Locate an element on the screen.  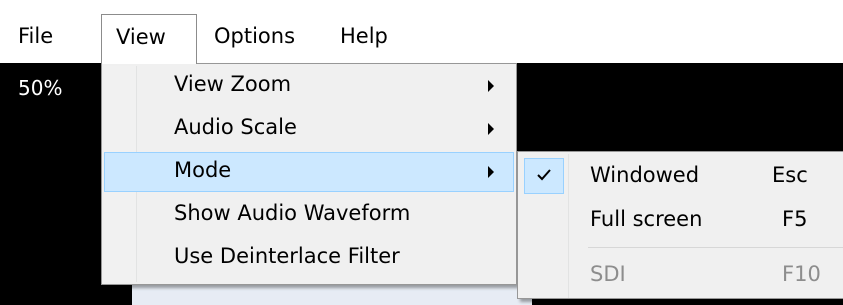
menu-item-view-zoom: View Zoom is located at coordinates (309, 86).